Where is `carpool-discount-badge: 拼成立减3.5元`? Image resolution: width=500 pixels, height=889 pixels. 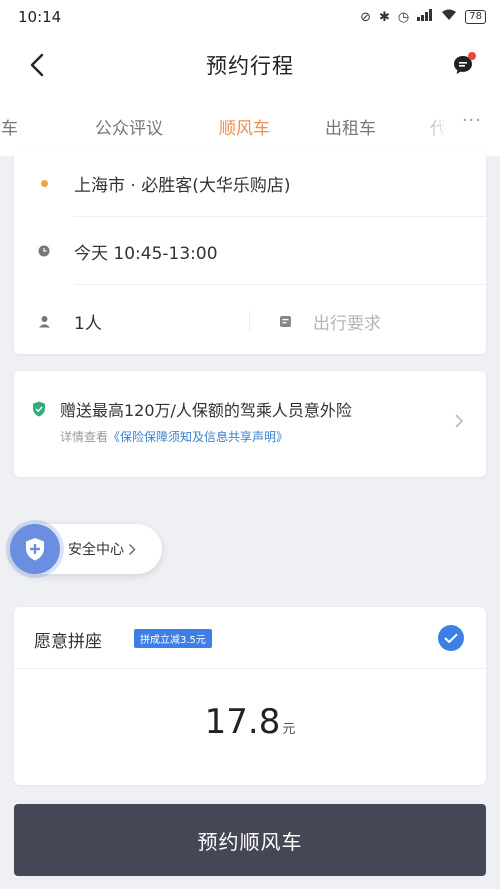
carpool-discount-badge: 拼成立减3.5元 is located at coordinates (173, 638).